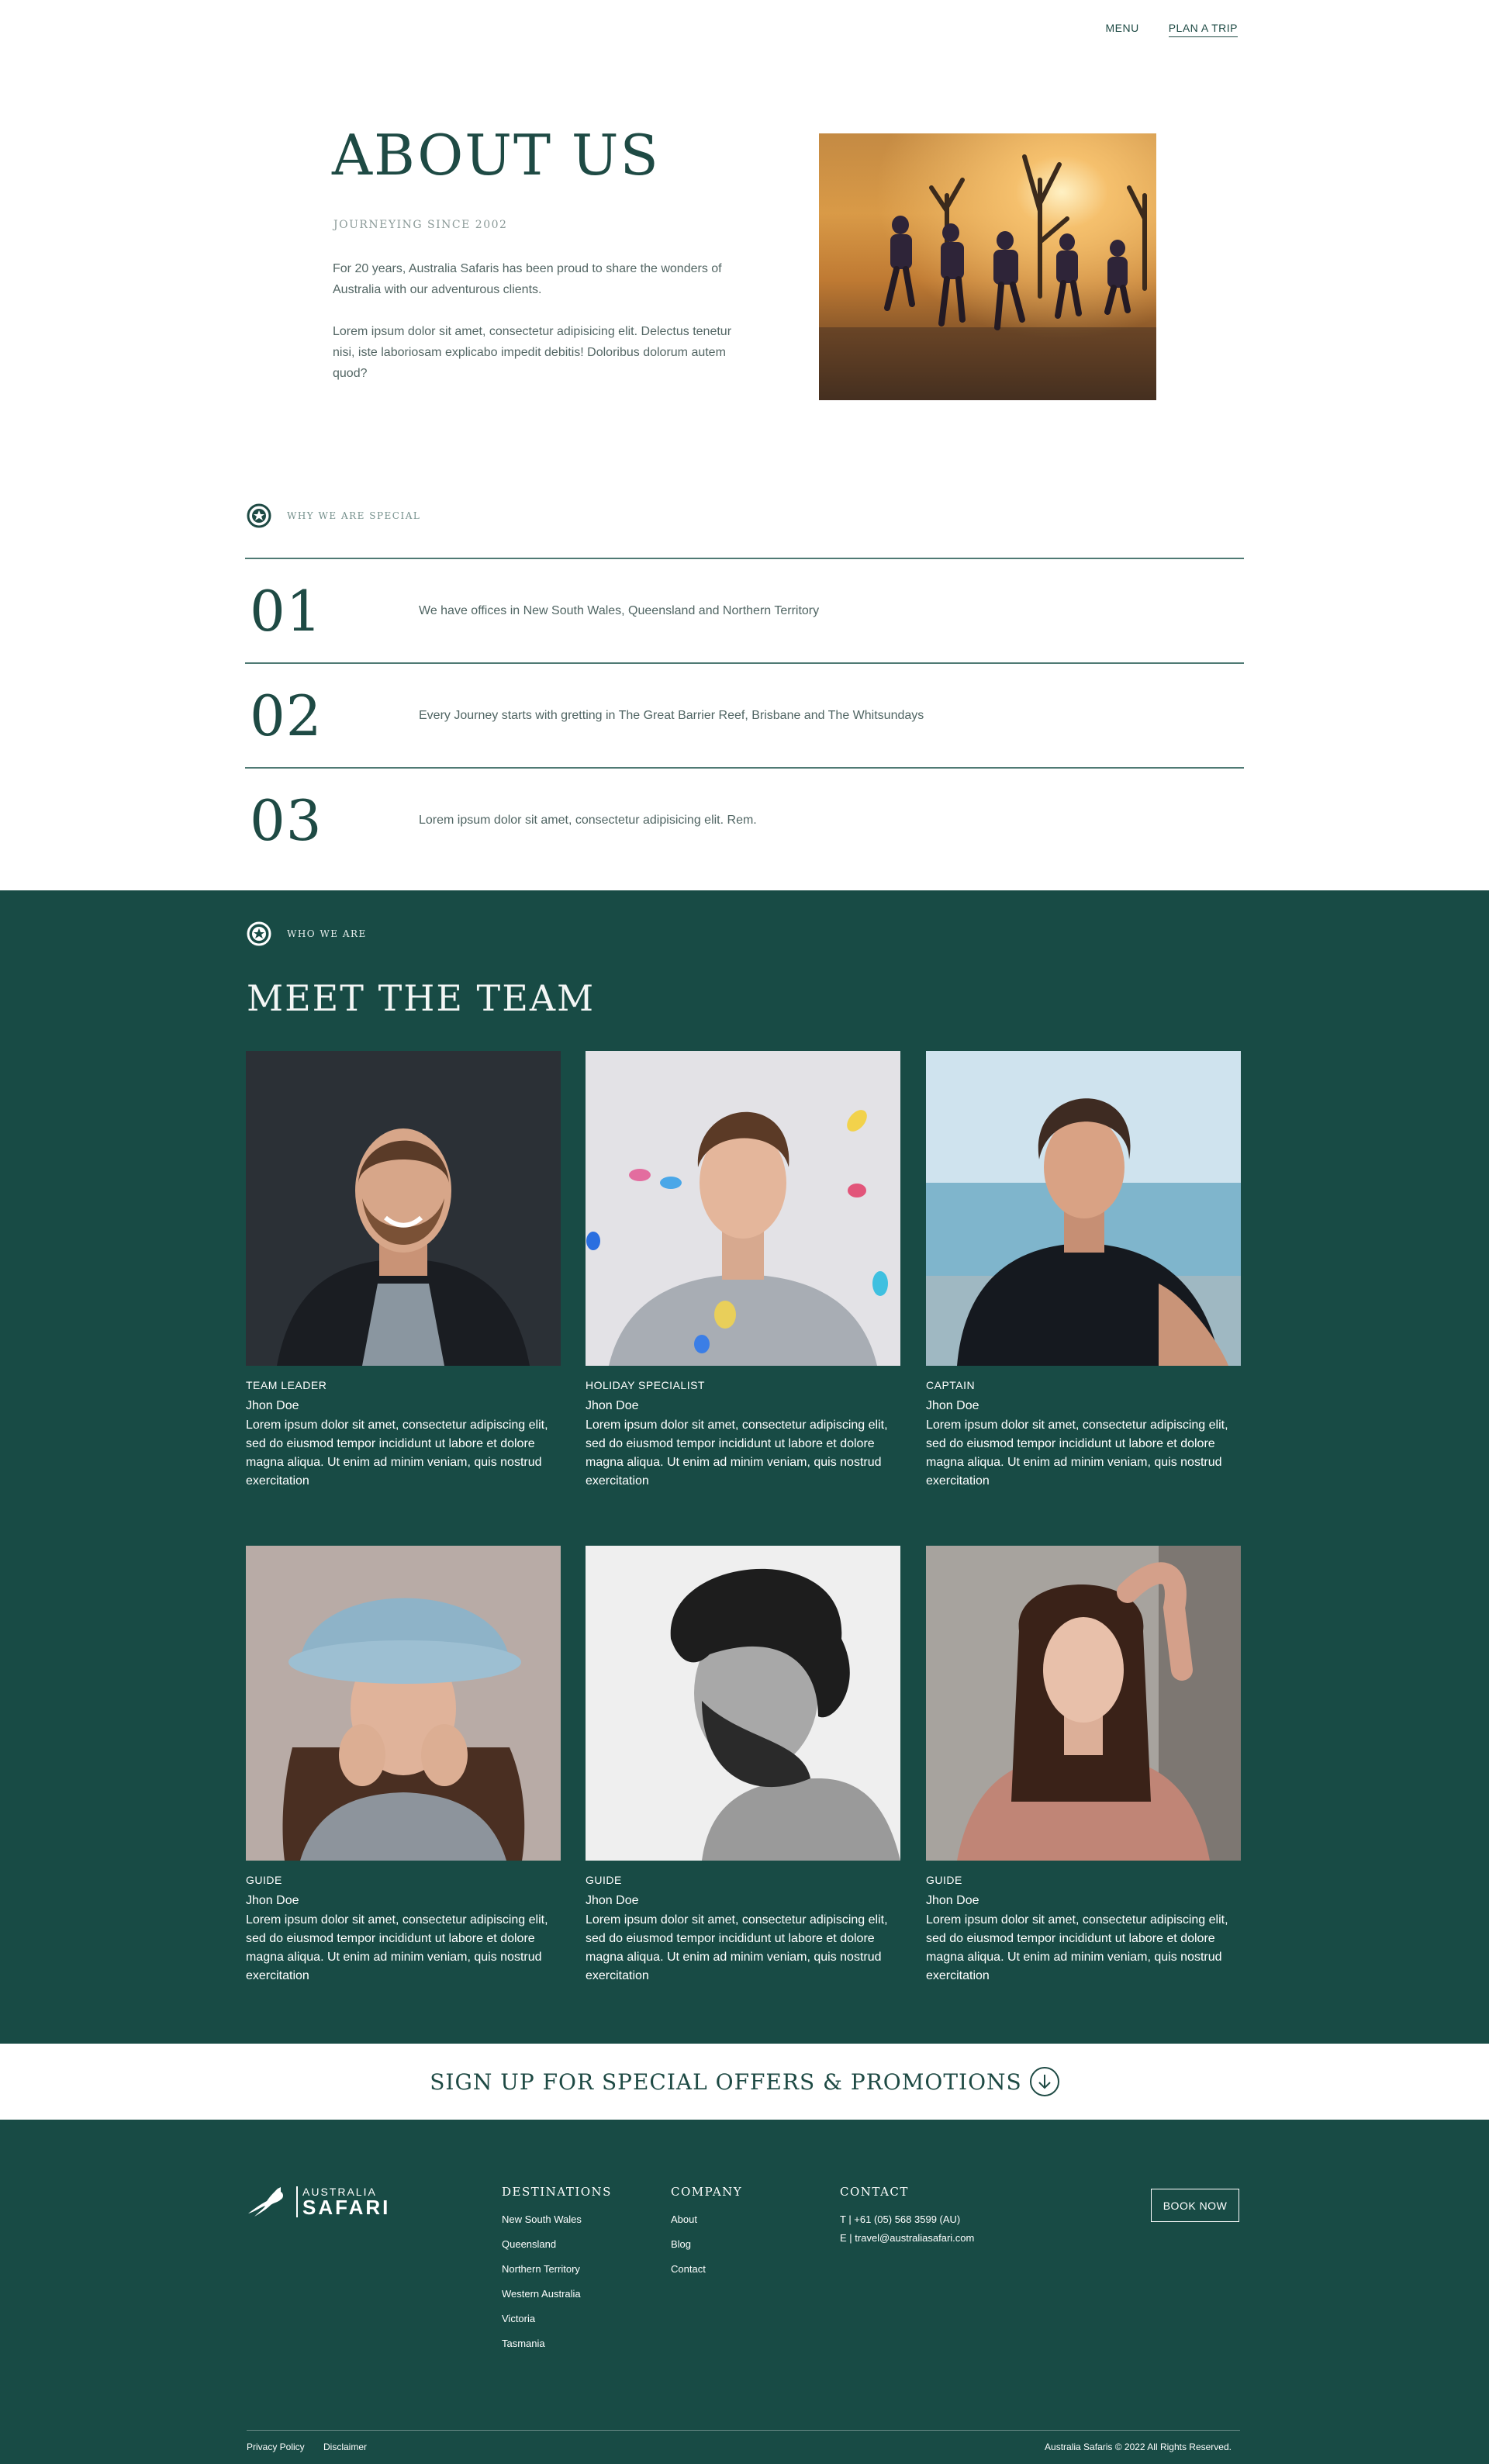 This screenshot has width=1489, height=2464. I want to click on team-title: MEET THE TEAM, so click(421, 998).